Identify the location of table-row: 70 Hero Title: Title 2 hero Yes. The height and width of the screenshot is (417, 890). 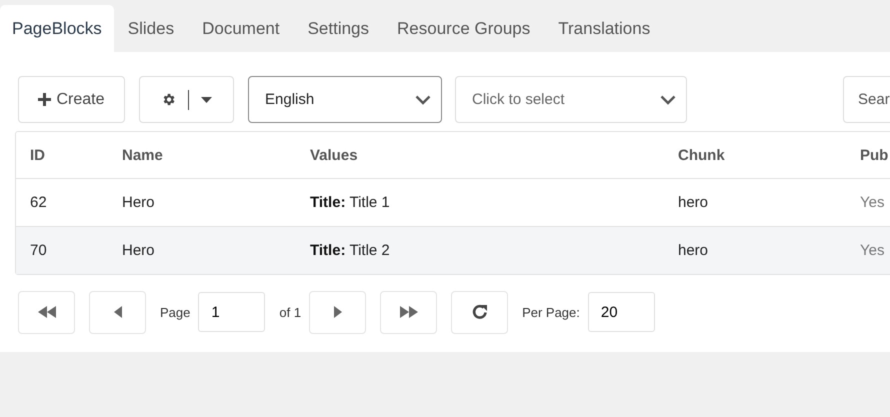
(453, 250).